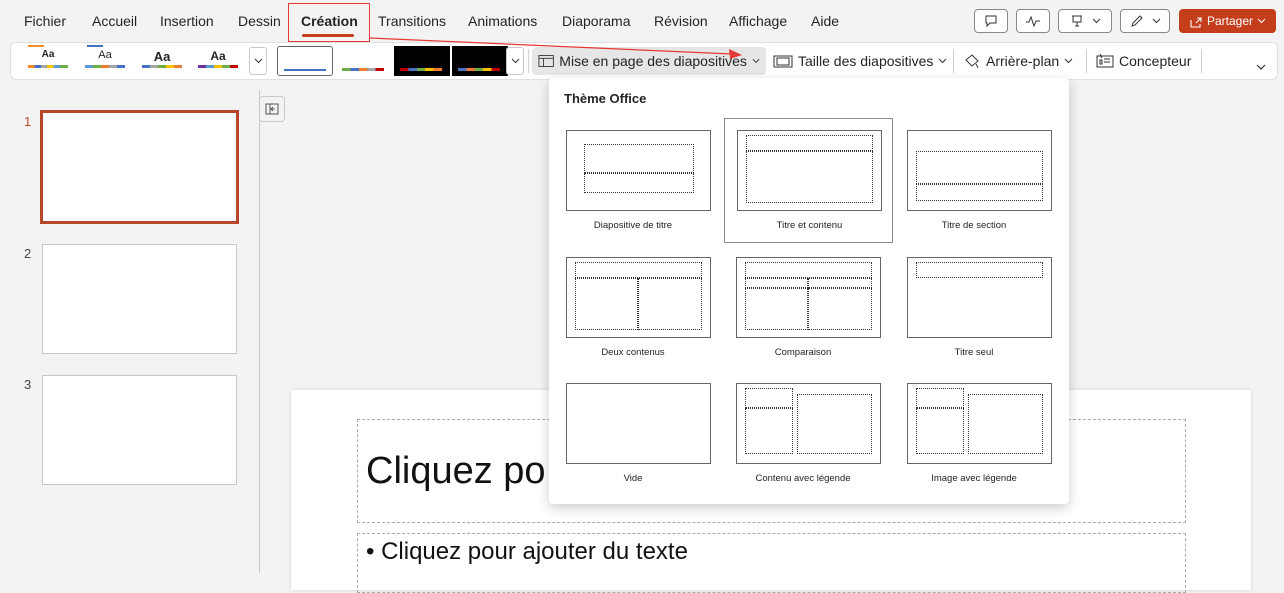 The height and width of the screenshot is (593, 1284). I want to click on annotation-arrow, so click(555, 48).